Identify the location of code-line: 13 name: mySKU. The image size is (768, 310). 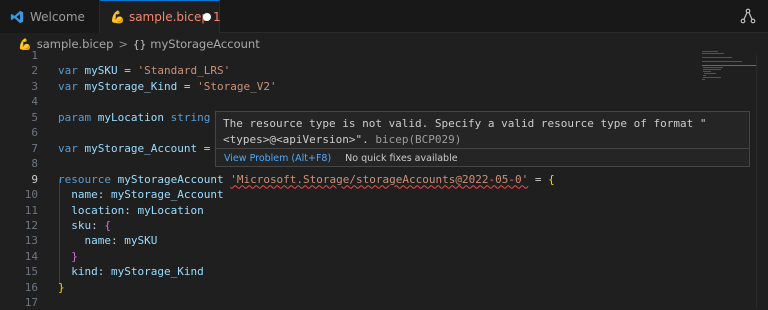
(350, 240).